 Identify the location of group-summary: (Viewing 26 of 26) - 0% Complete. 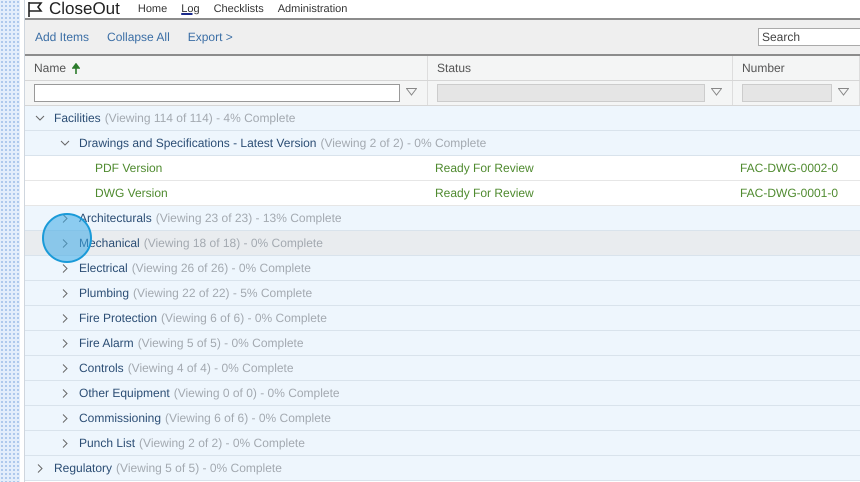
(221, 268).